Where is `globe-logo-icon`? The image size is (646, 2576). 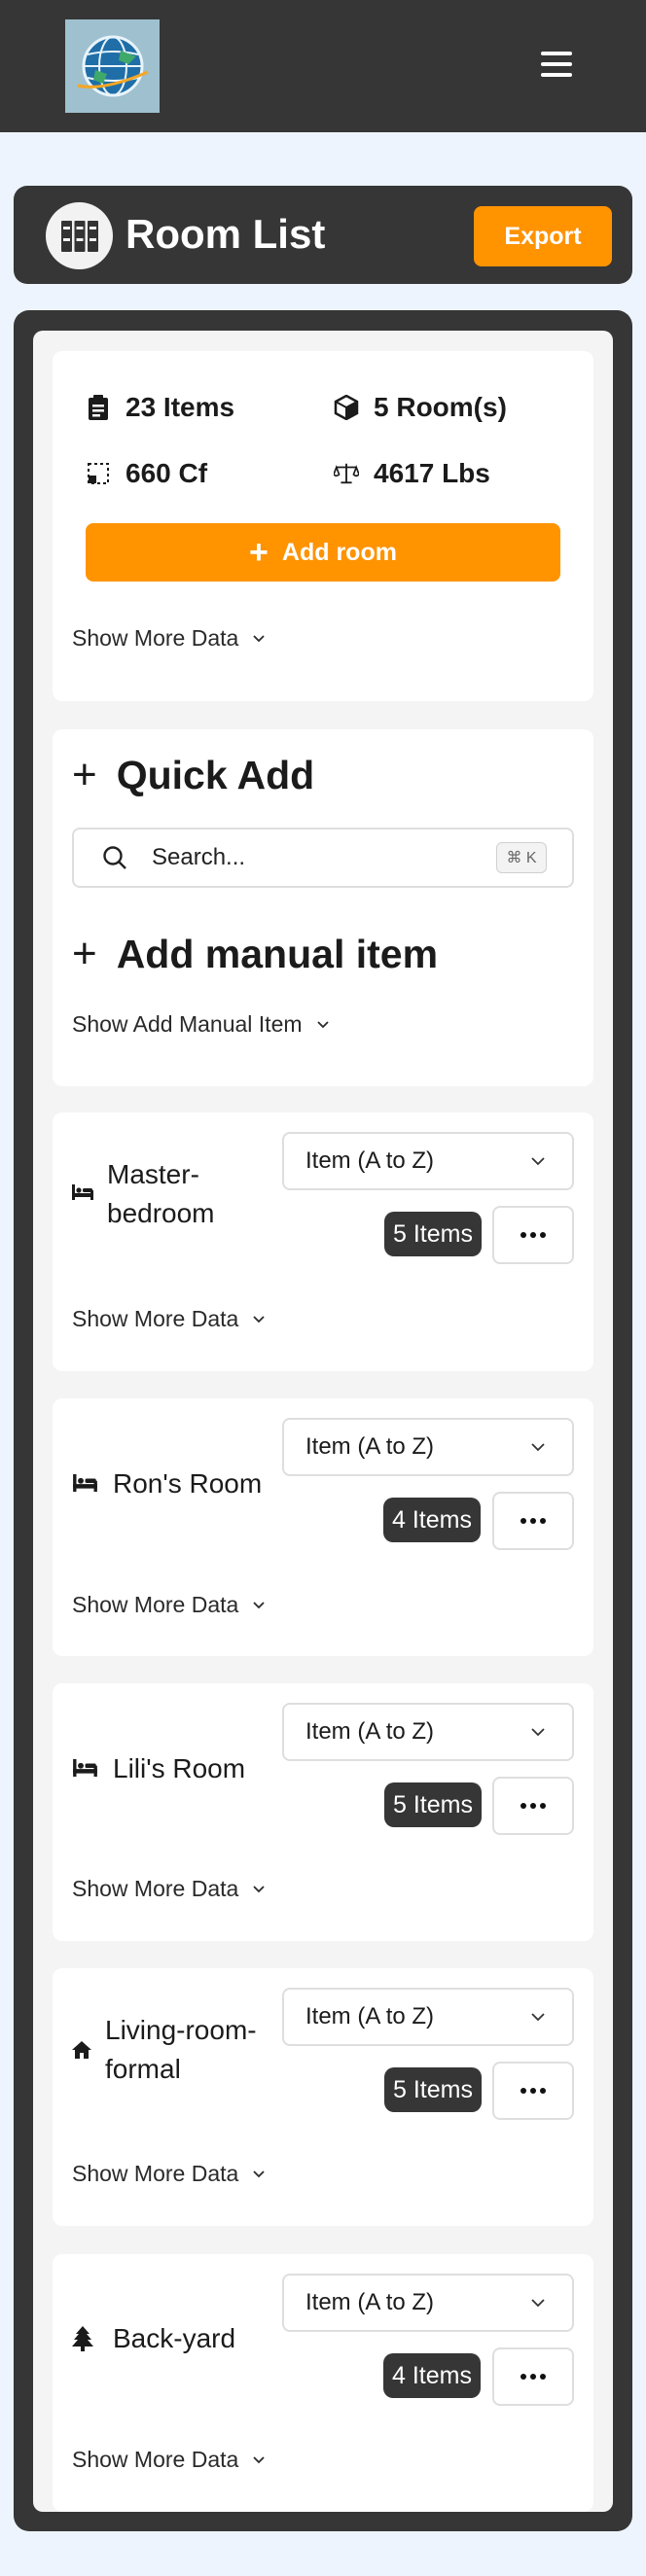 globe-logo-icon is located at coordinates (112, 66).